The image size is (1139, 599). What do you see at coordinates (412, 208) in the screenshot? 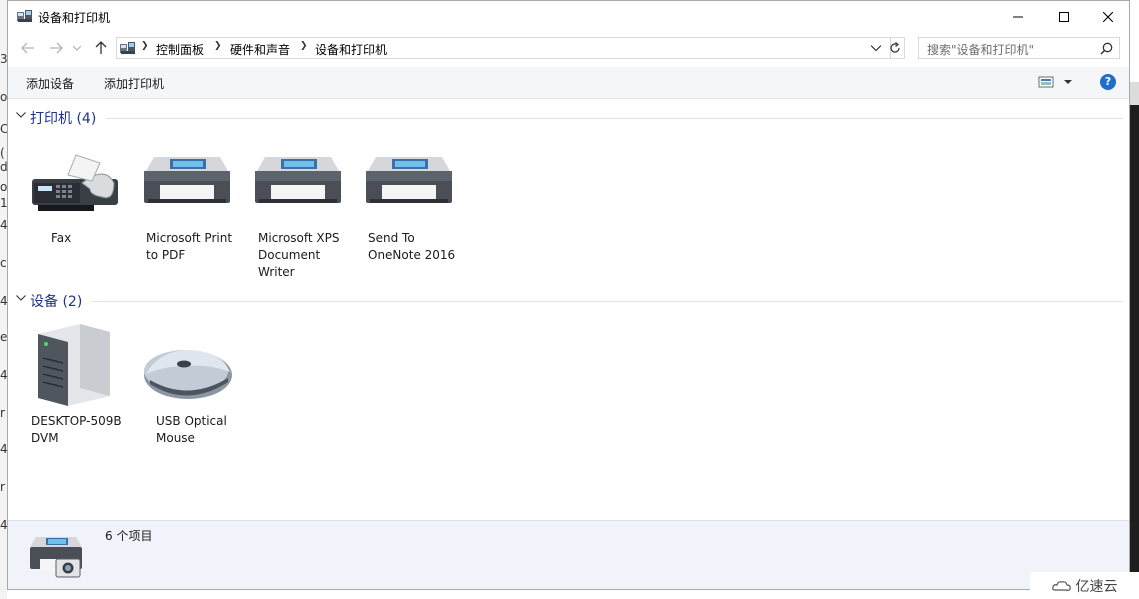
I see `device-item-send-to-onenote: Send To OneNote 2016` at bounding box center [412, 208].